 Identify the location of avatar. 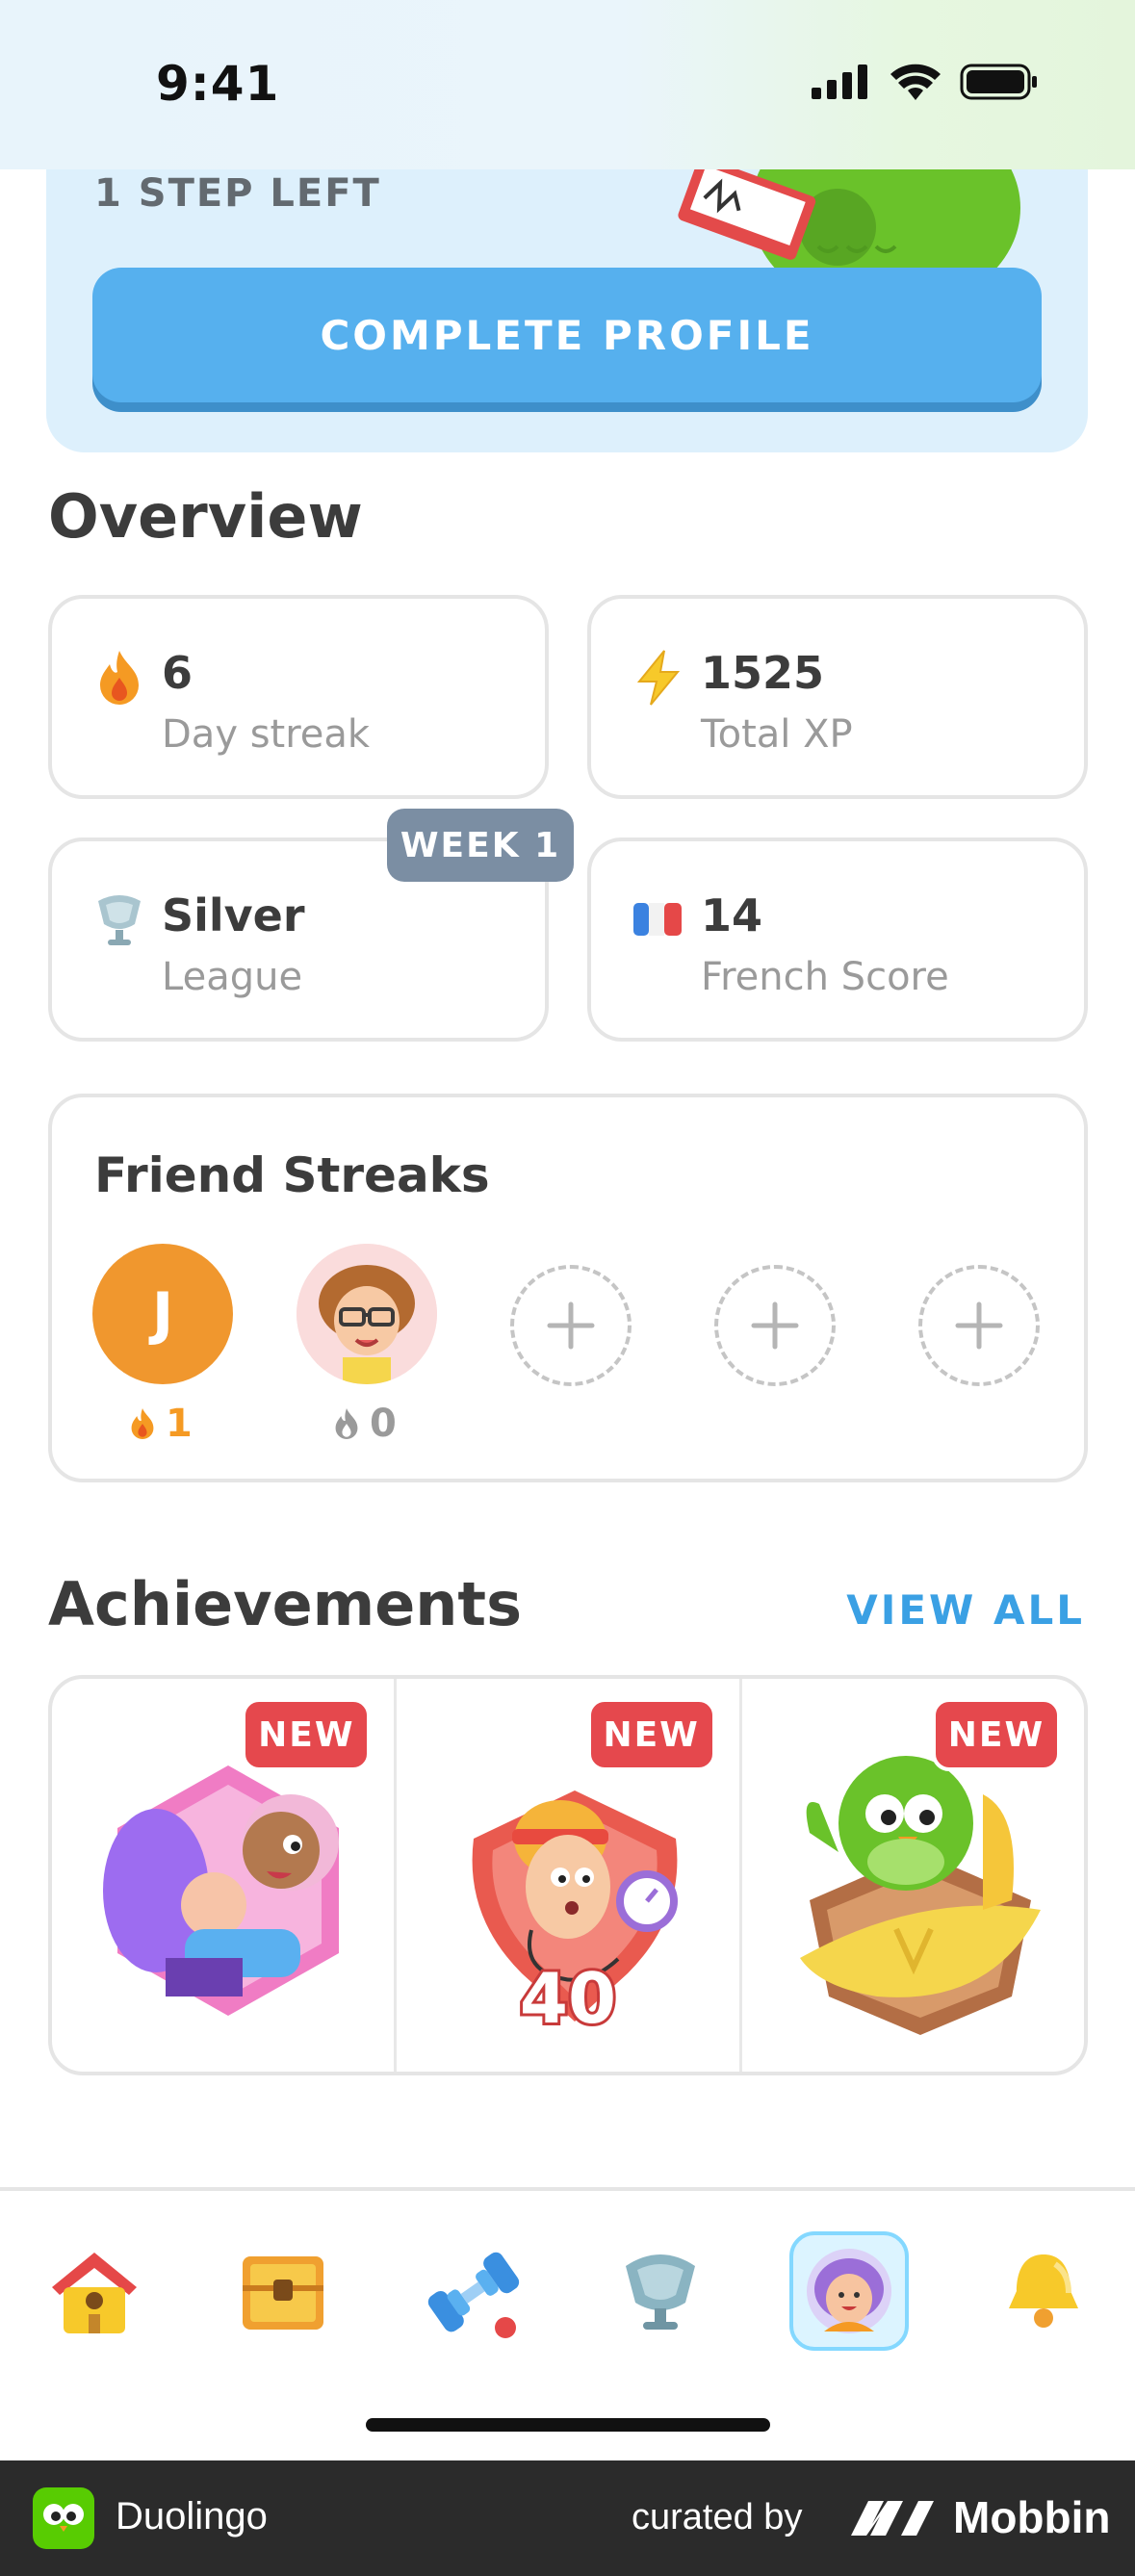
(367, 1314).